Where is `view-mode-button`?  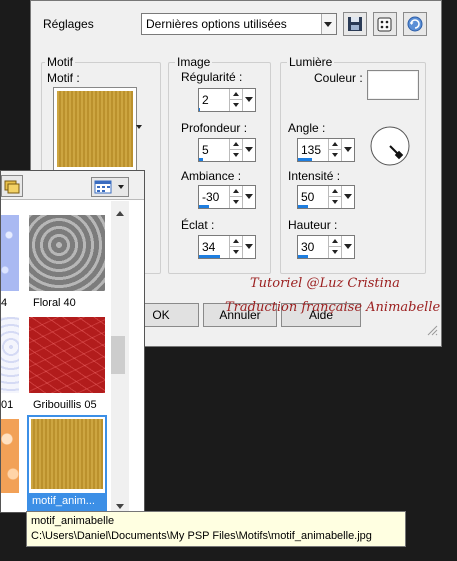 view-mode-button is located at coordinates (110, 187).